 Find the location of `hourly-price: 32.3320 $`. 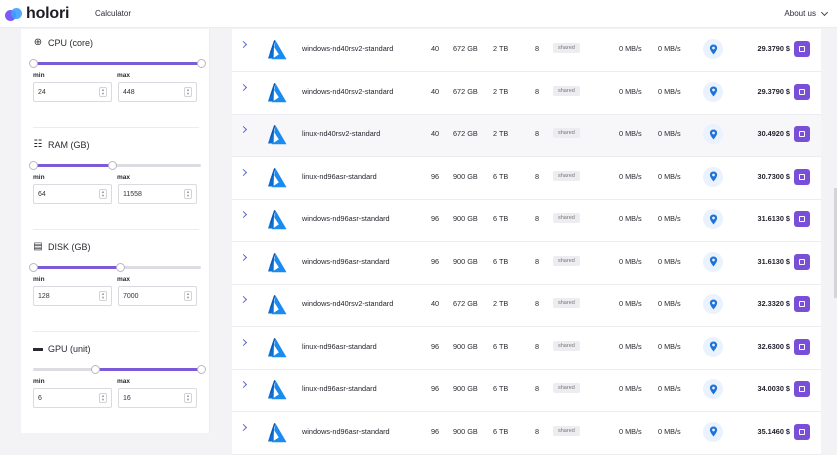

hourly-price: 32.3320 $ is located at coordinates (773, 303).